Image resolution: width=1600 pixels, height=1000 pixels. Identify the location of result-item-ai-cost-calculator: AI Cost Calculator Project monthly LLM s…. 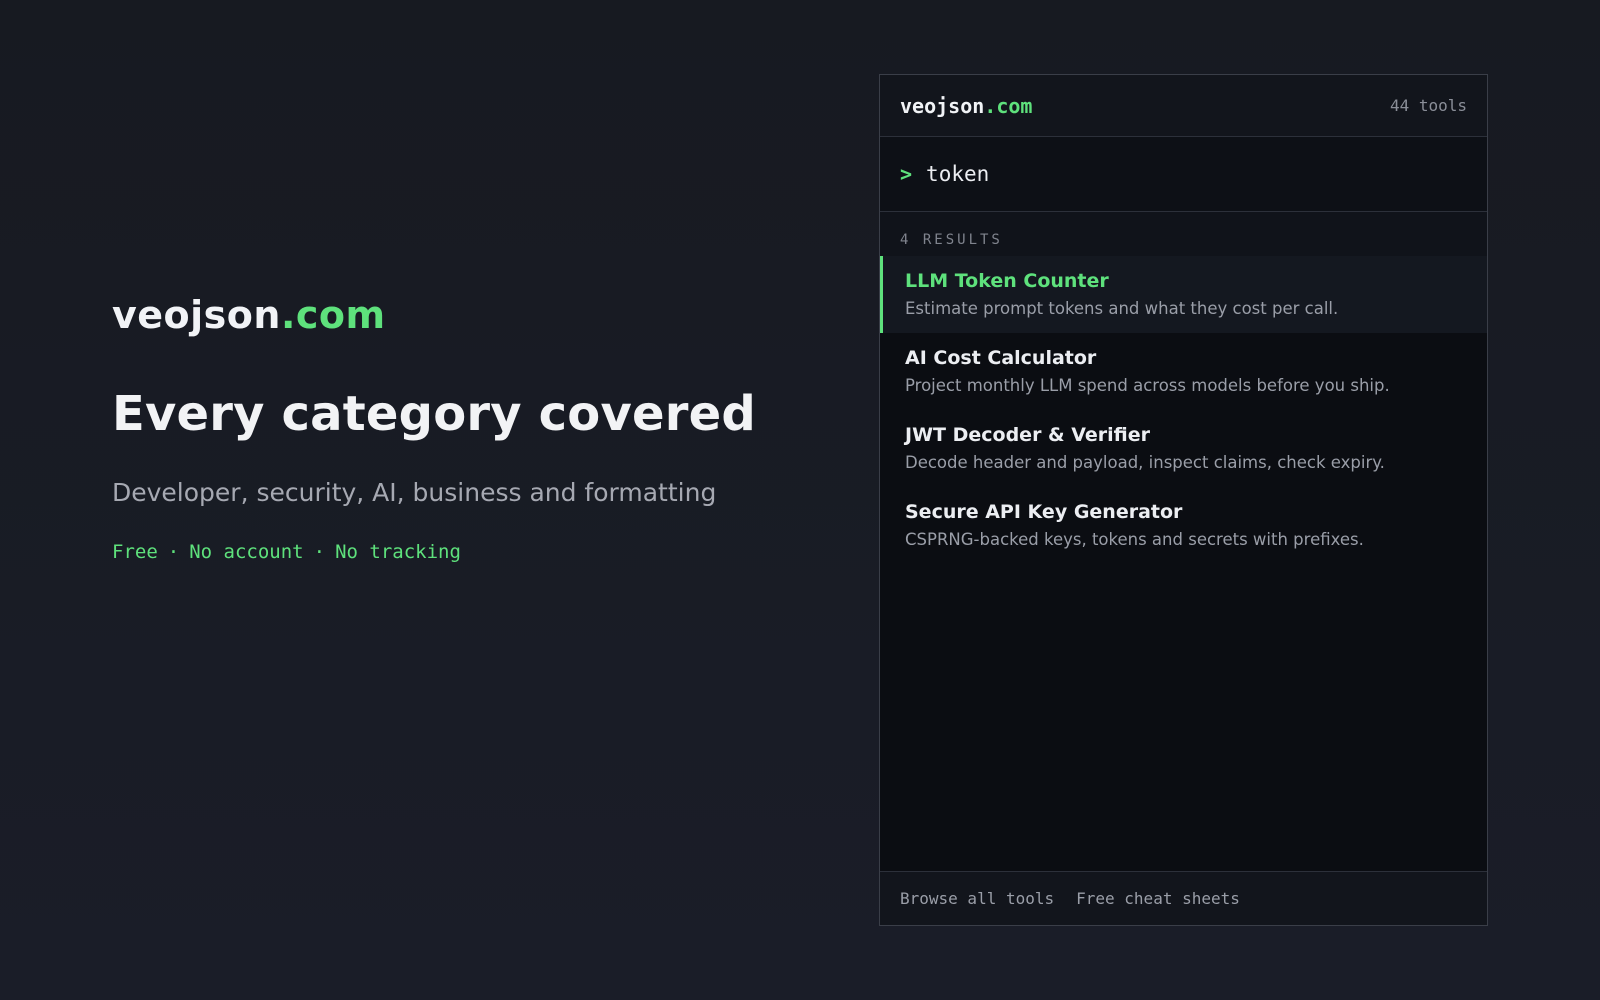
(1183, 371).